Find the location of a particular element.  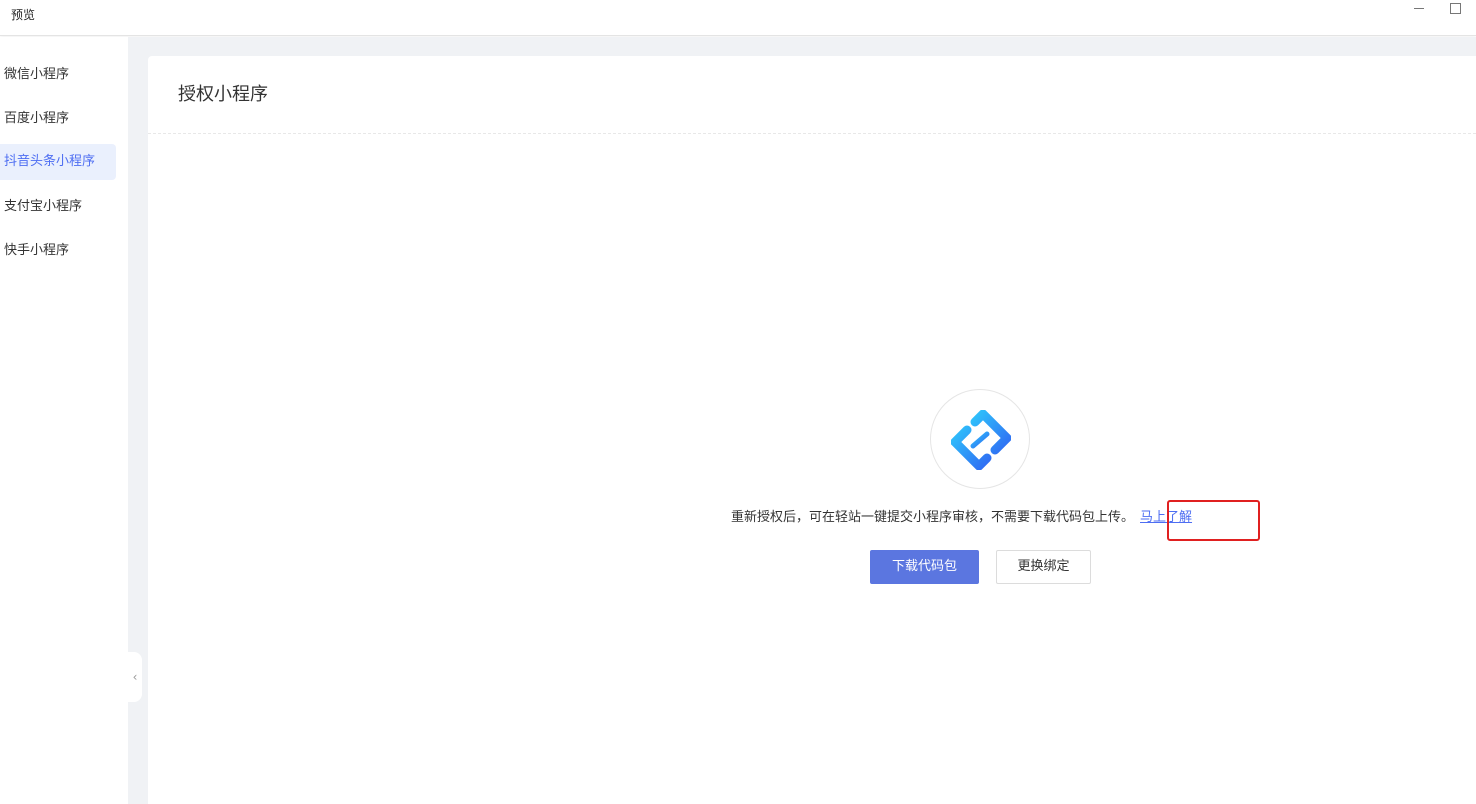

link-logo-icon is located at coordinates (980, 439).